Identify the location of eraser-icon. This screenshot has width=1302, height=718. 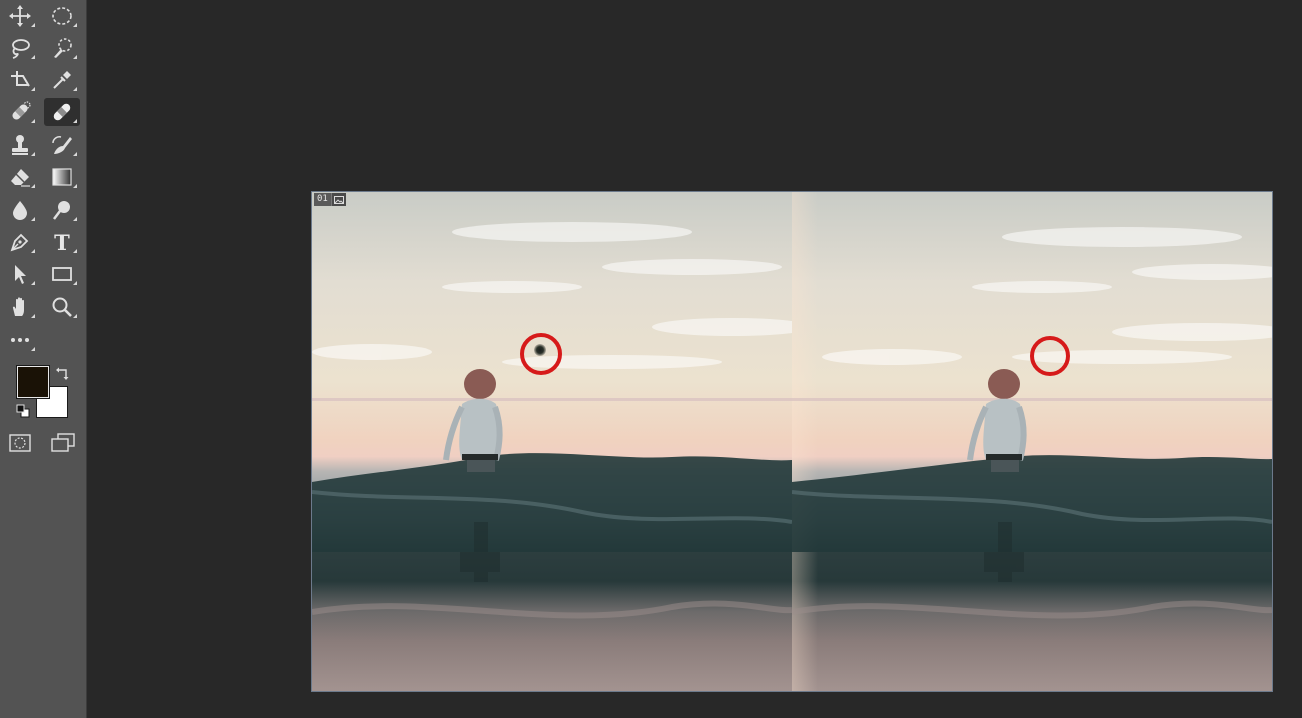
(20, 178).